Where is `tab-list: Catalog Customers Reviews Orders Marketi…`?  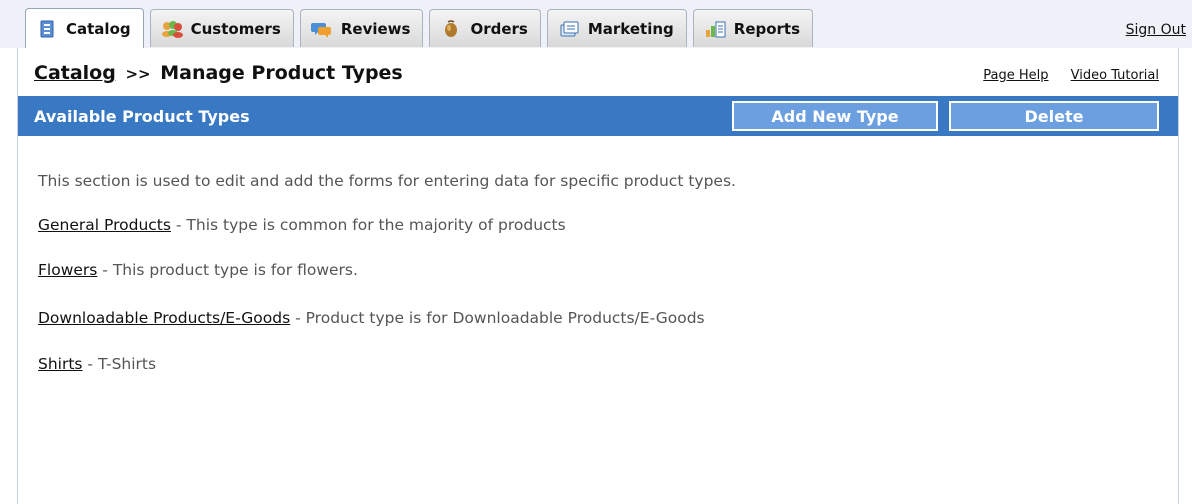 tab-list: Catalog Customers Reviews Orders Marketi… is located at coordinates (422, 28).